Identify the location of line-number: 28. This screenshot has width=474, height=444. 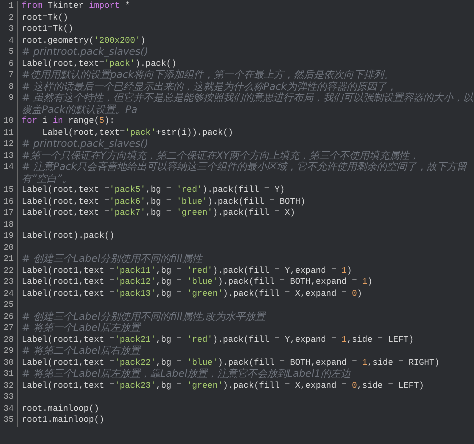
(9, 340).